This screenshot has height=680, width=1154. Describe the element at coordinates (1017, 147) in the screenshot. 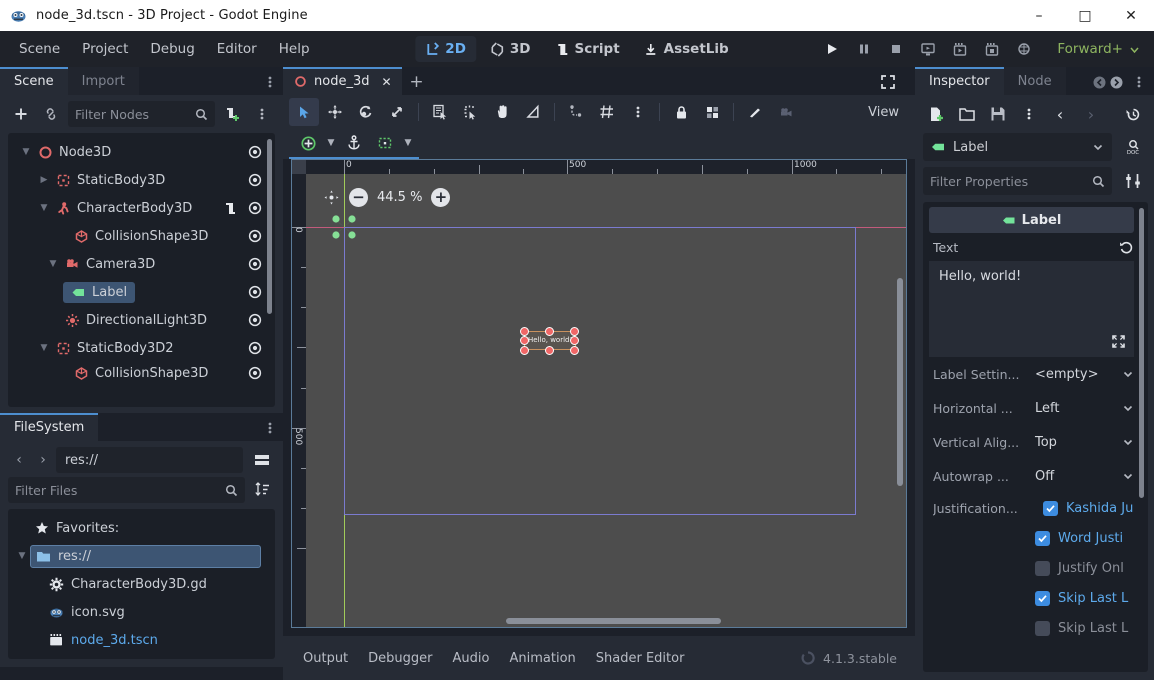

I see `node-type-field: Label` at that location.